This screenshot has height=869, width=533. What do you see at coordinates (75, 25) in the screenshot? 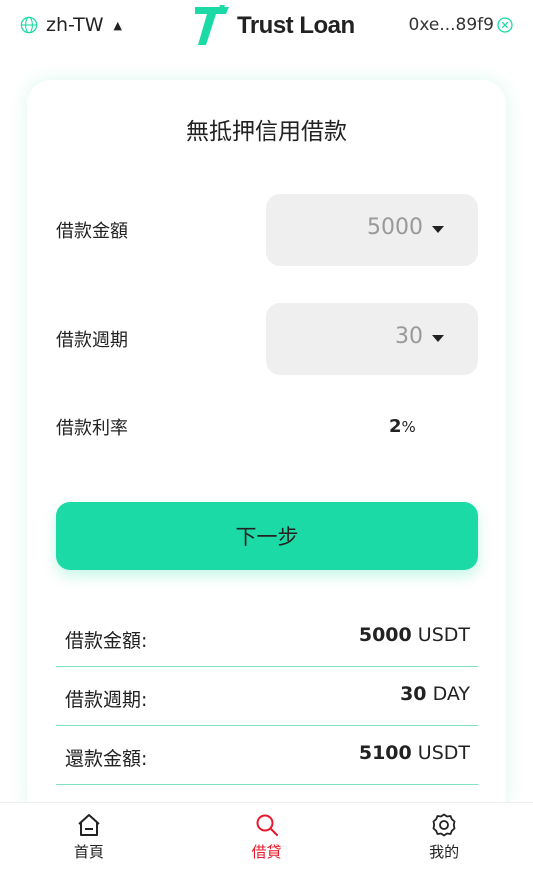
I see `language-code: zh-TW` at bounding box center [75, 25].